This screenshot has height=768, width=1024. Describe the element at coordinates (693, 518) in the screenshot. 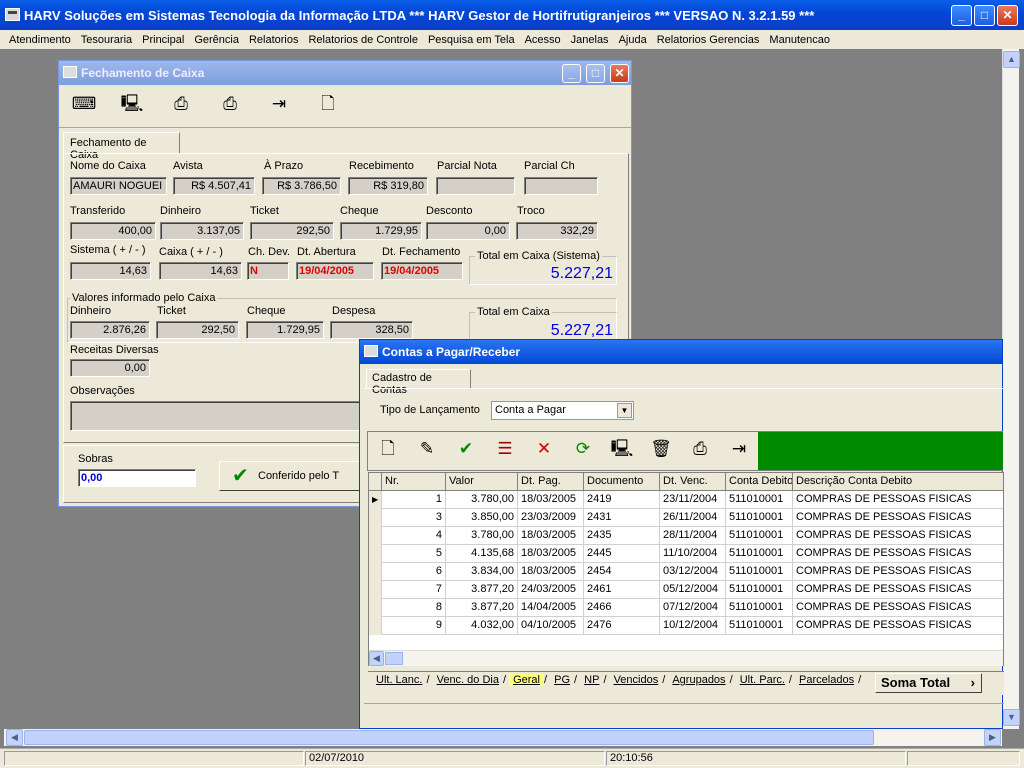

I see `table-cell: 26/11/2004` at that location.